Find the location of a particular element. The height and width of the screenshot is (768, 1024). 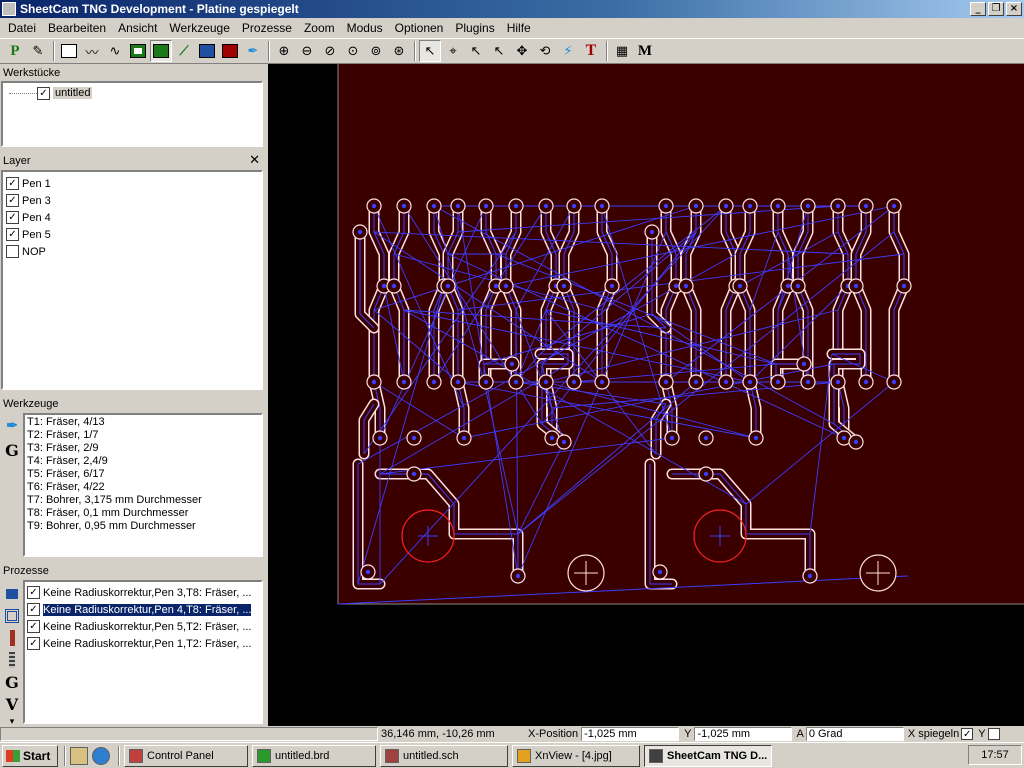

tool-item: T3: Fräser, 2/9 is located at coordinates (143, 448).